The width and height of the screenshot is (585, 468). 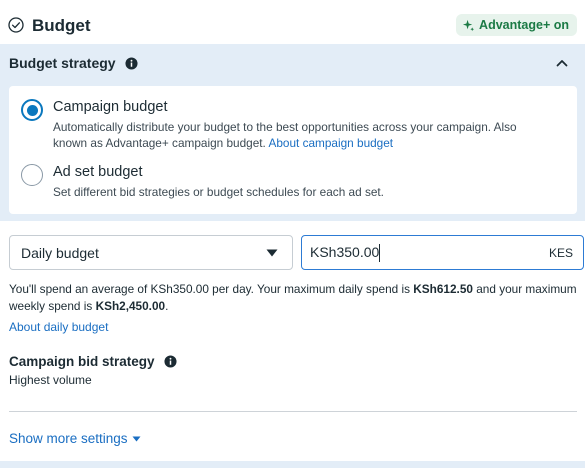 What do you see at coordinates (443, 289) in the screenshot?
I see `max-daily-spend: KSh612.50` at bounding box center [443, 289].